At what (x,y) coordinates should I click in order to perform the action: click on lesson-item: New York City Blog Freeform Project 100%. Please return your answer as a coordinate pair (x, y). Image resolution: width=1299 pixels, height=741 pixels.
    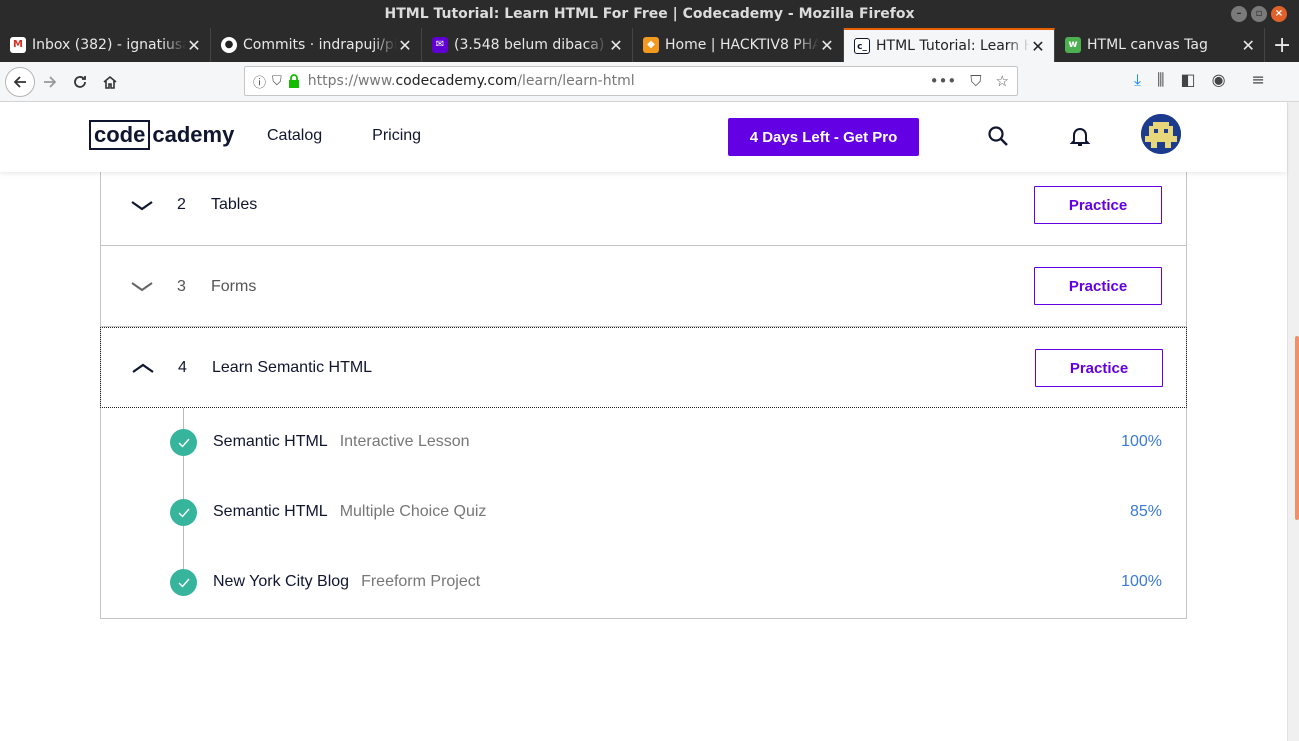
    Looking at the image, I should click on (643, 582).